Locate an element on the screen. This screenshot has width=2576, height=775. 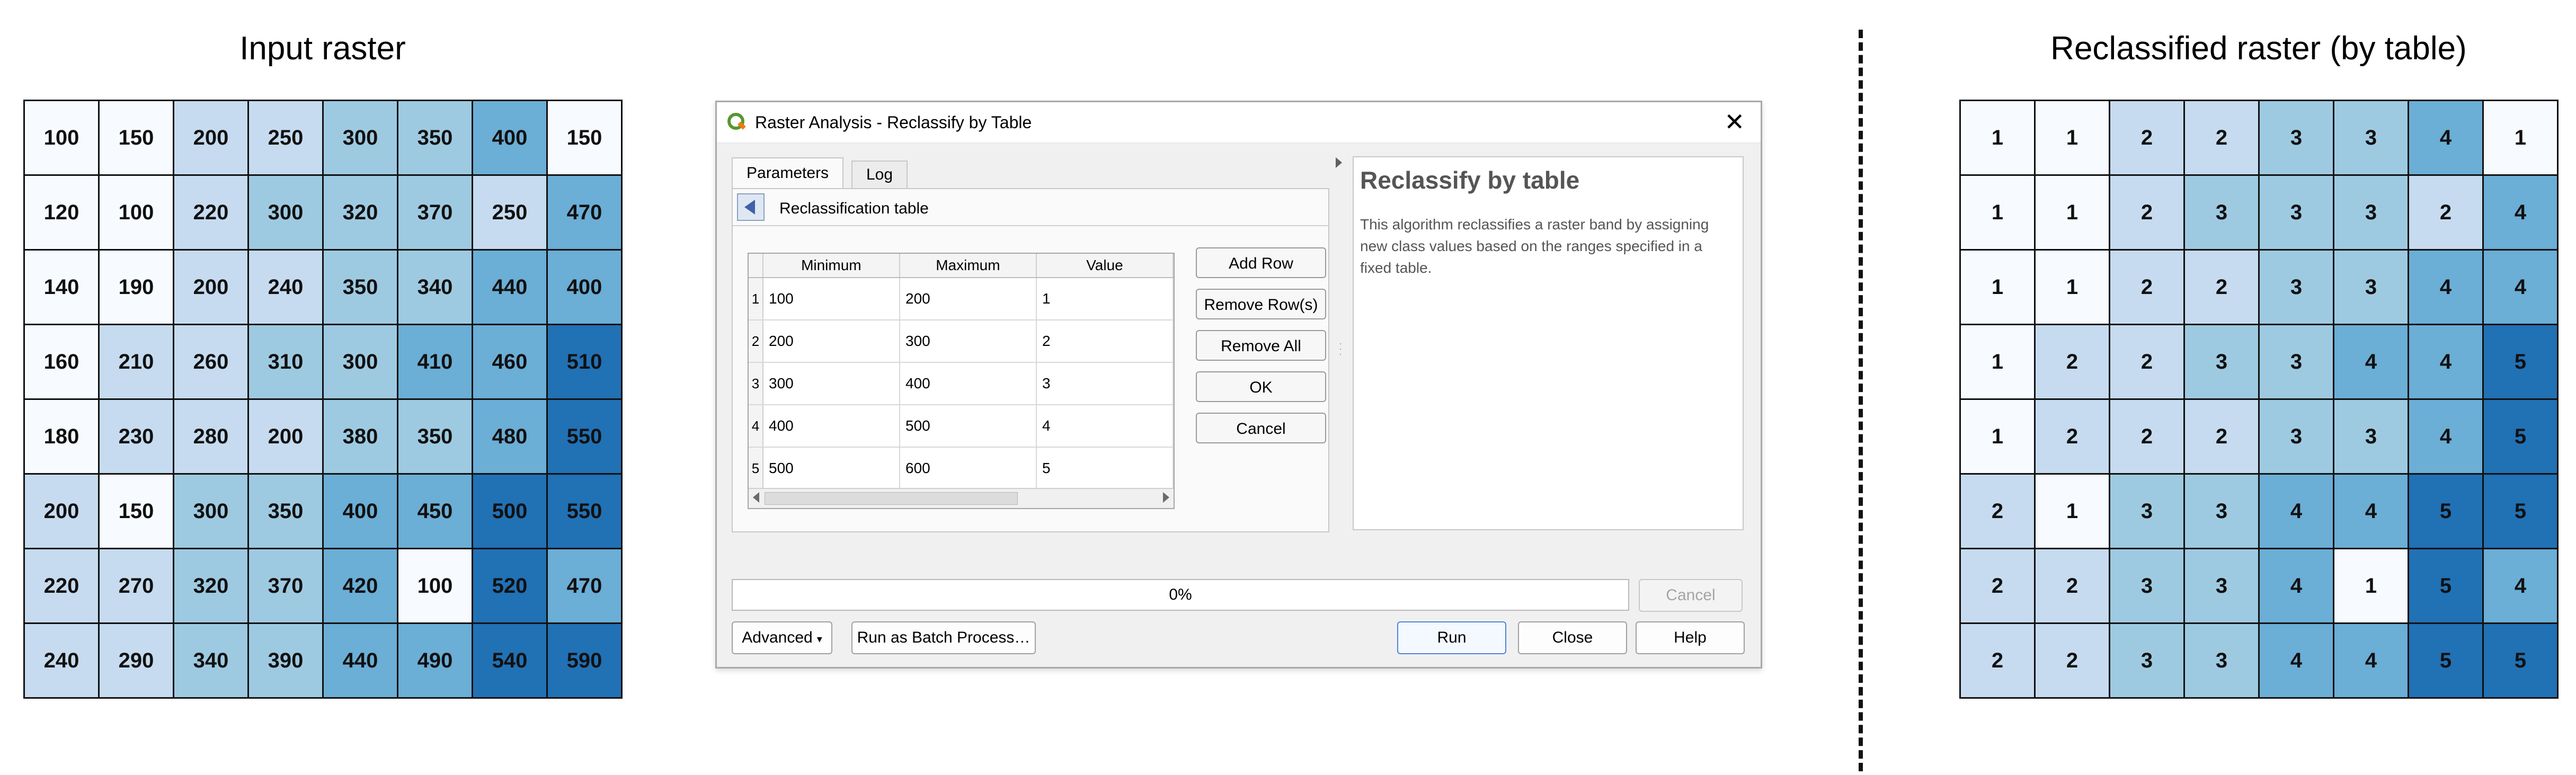
progress-cancel-button: Cancel is located at coordinates (1691, 595).